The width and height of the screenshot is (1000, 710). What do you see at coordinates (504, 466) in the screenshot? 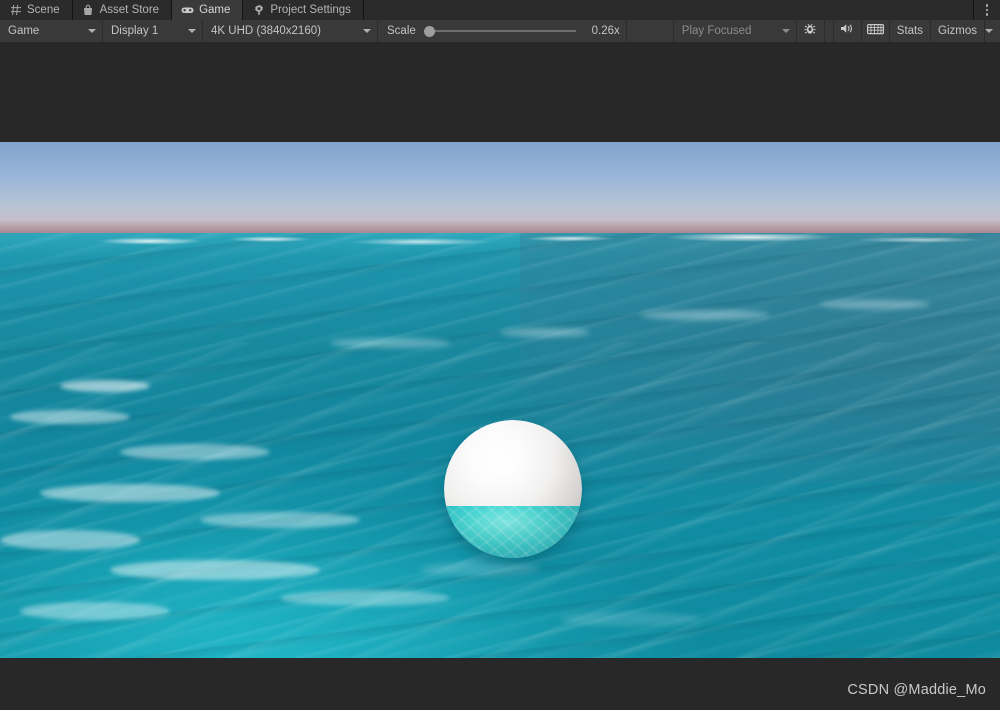
I see `sphere-specular-highlight` at bounding box center [504, 466].